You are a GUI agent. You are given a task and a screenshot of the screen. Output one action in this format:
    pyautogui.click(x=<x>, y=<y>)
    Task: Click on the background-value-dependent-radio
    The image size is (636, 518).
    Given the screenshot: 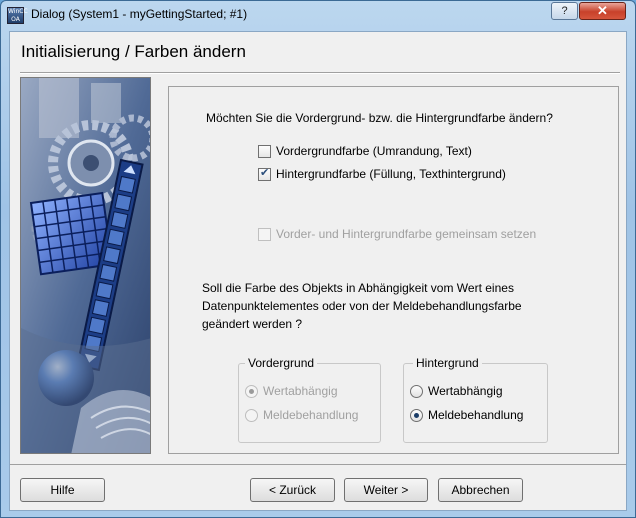 What is the action you would take?
    pyautogui.click(x=416, y=391)
    